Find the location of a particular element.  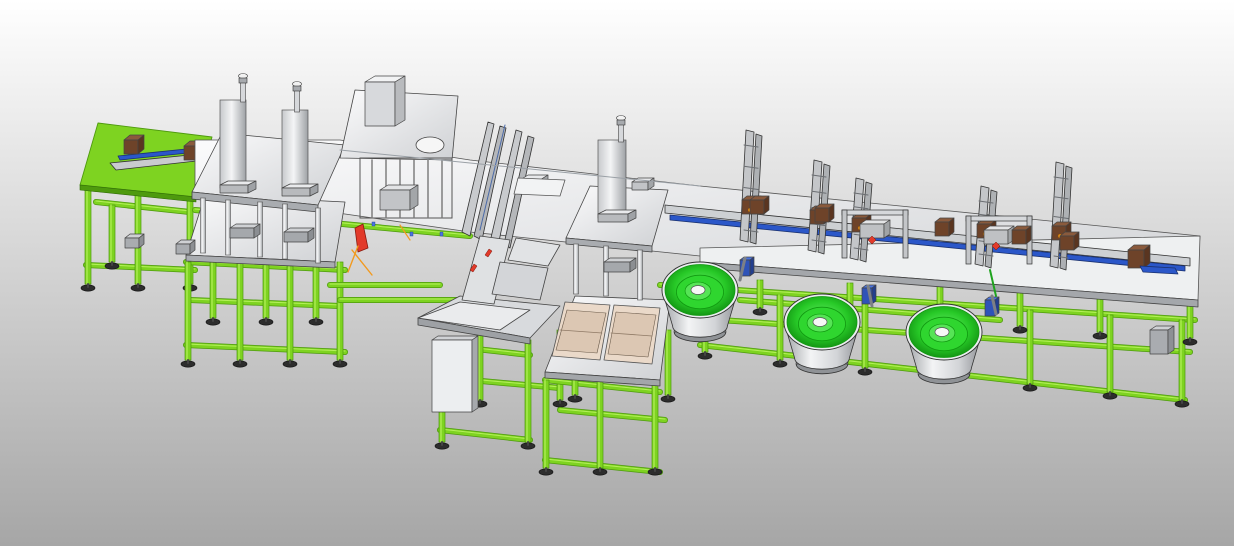

outfeed-end-bracket is located at coordinates (1139, 256).